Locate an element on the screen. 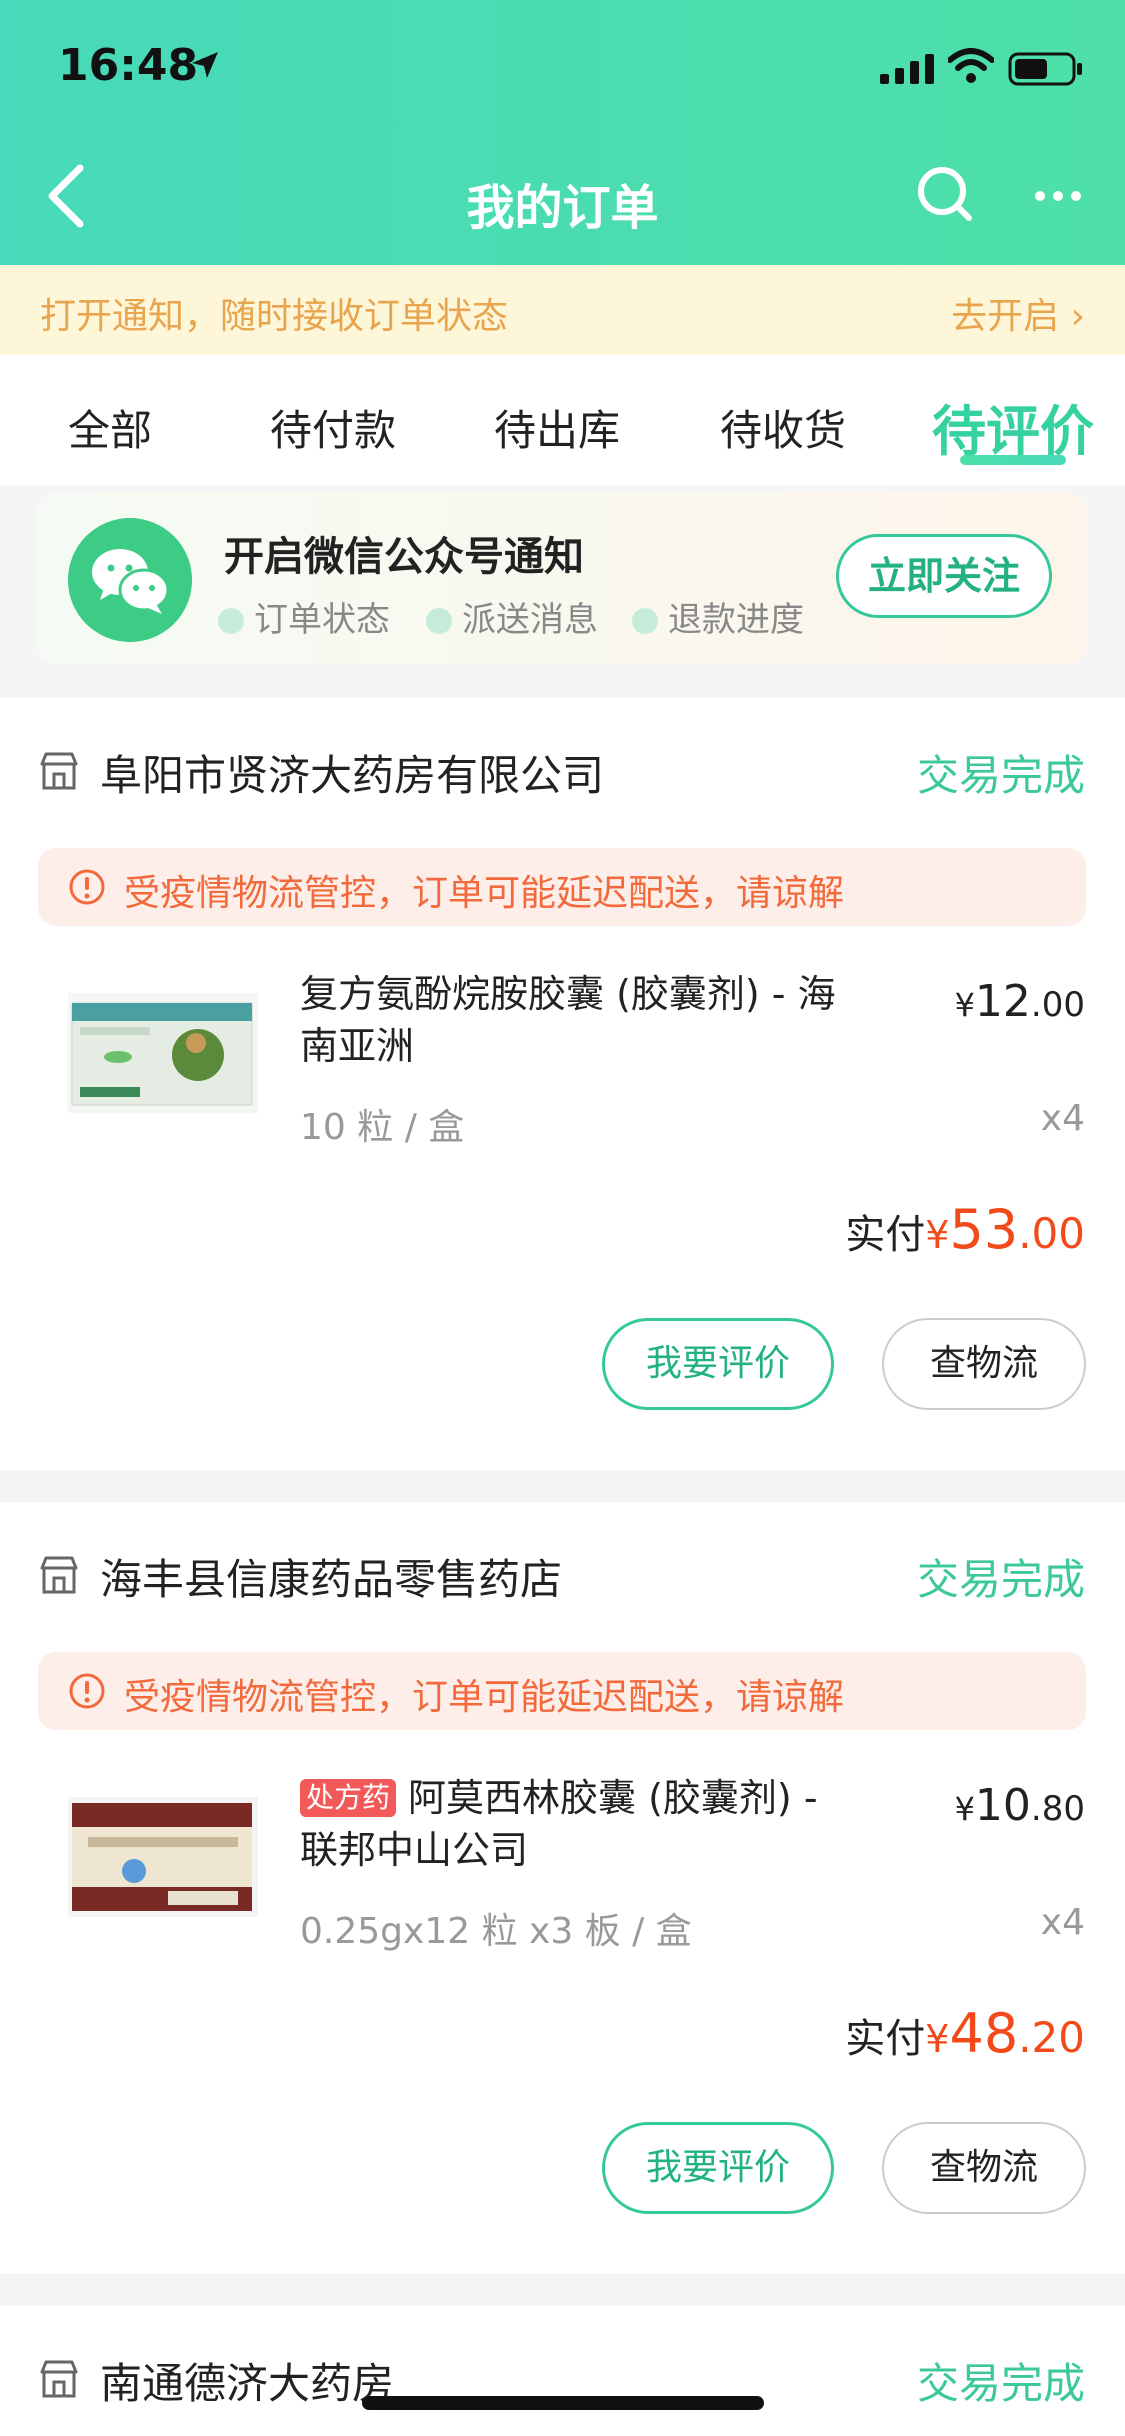  tab-all: 全部 is located at coordinates (110, 427).